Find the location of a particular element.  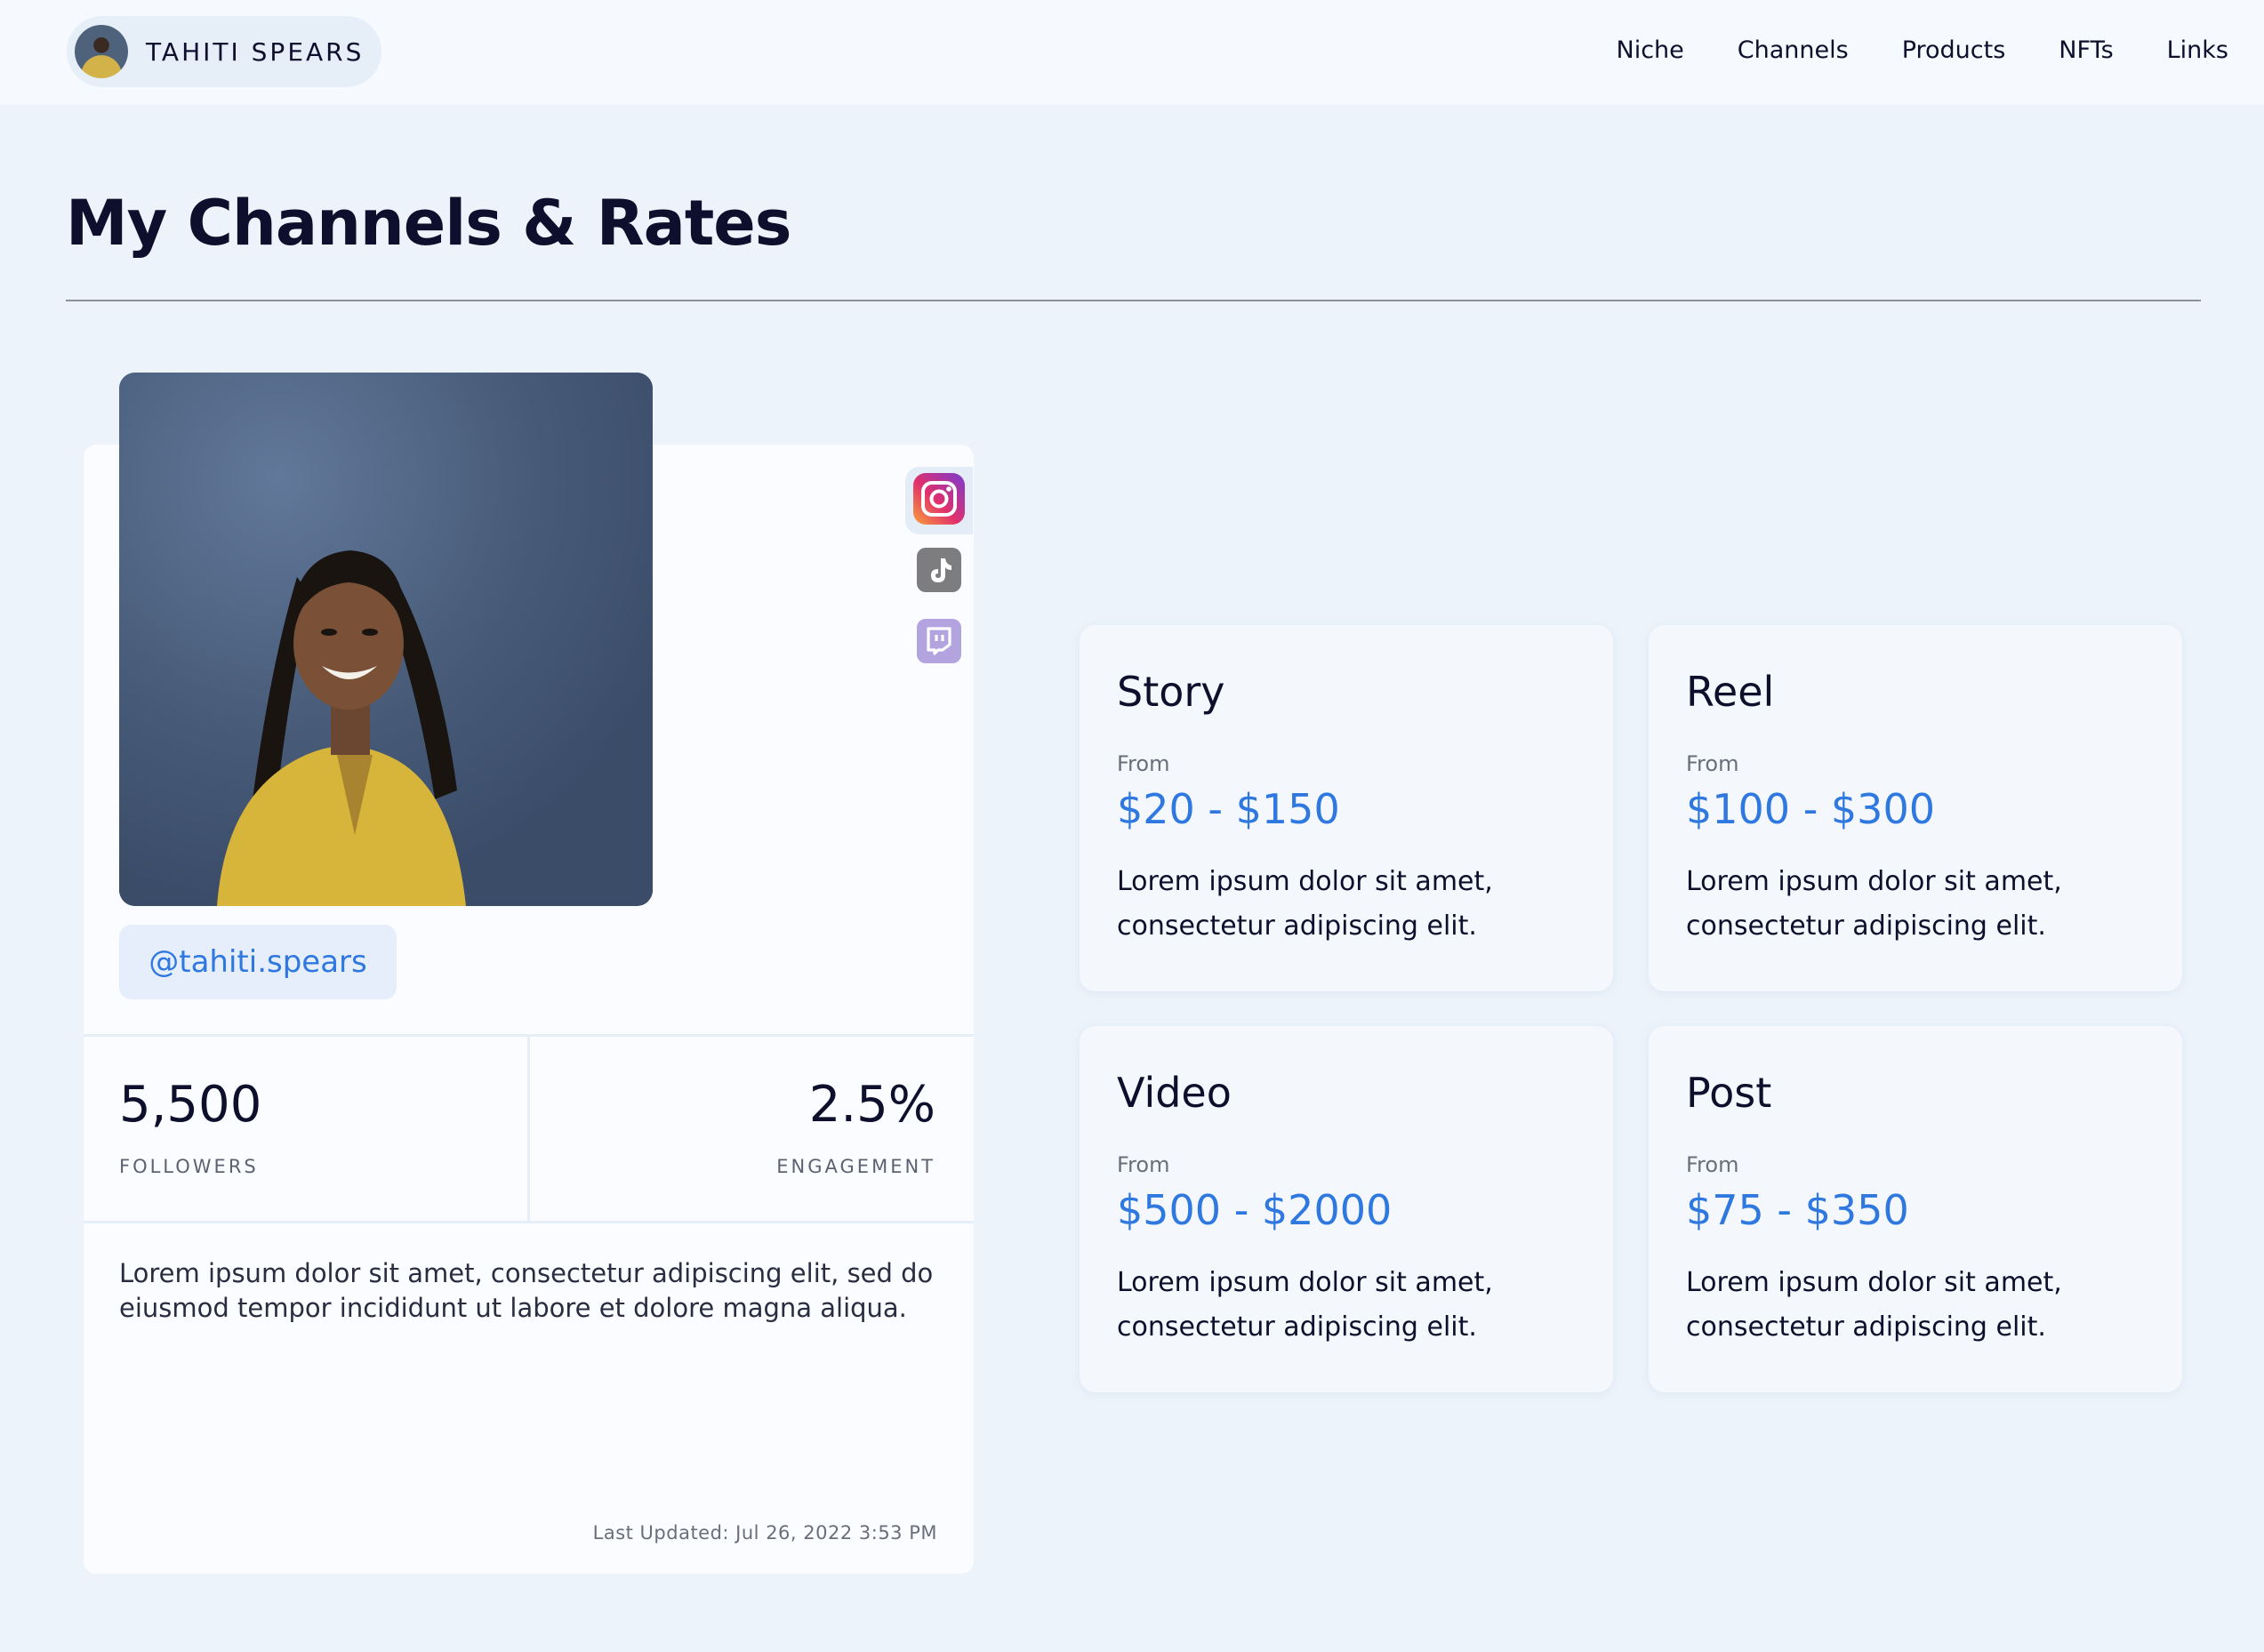

rate-title: Reel is located at coordinates (1730, 692).